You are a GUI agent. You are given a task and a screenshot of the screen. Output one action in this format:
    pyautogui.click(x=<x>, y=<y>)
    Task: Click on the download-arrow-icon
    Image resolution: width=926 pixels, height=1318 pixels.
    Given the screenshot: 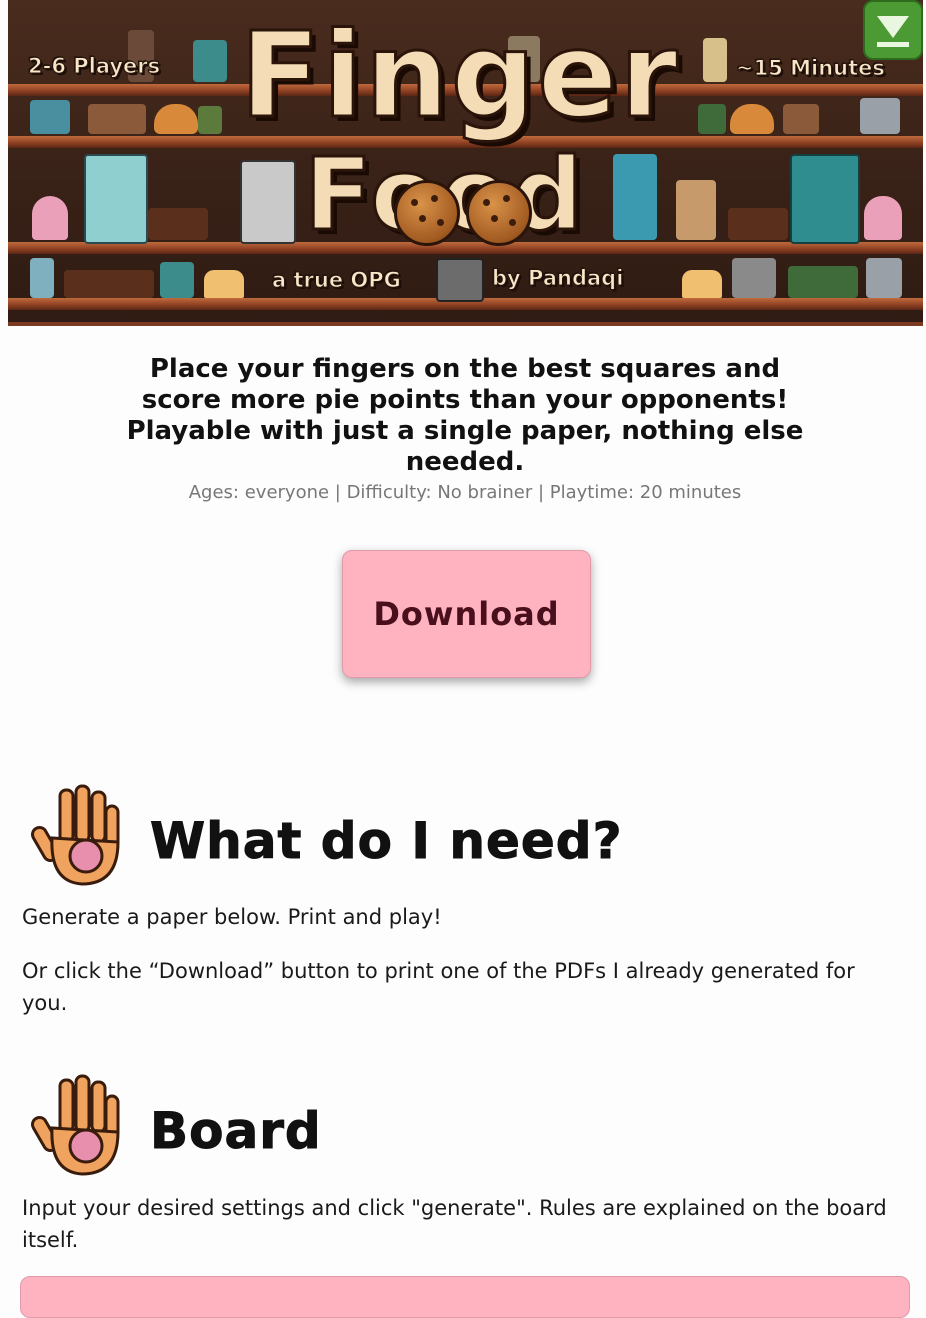 What is the action you would take?
    pyautogui.click(x=893, y=30)
    